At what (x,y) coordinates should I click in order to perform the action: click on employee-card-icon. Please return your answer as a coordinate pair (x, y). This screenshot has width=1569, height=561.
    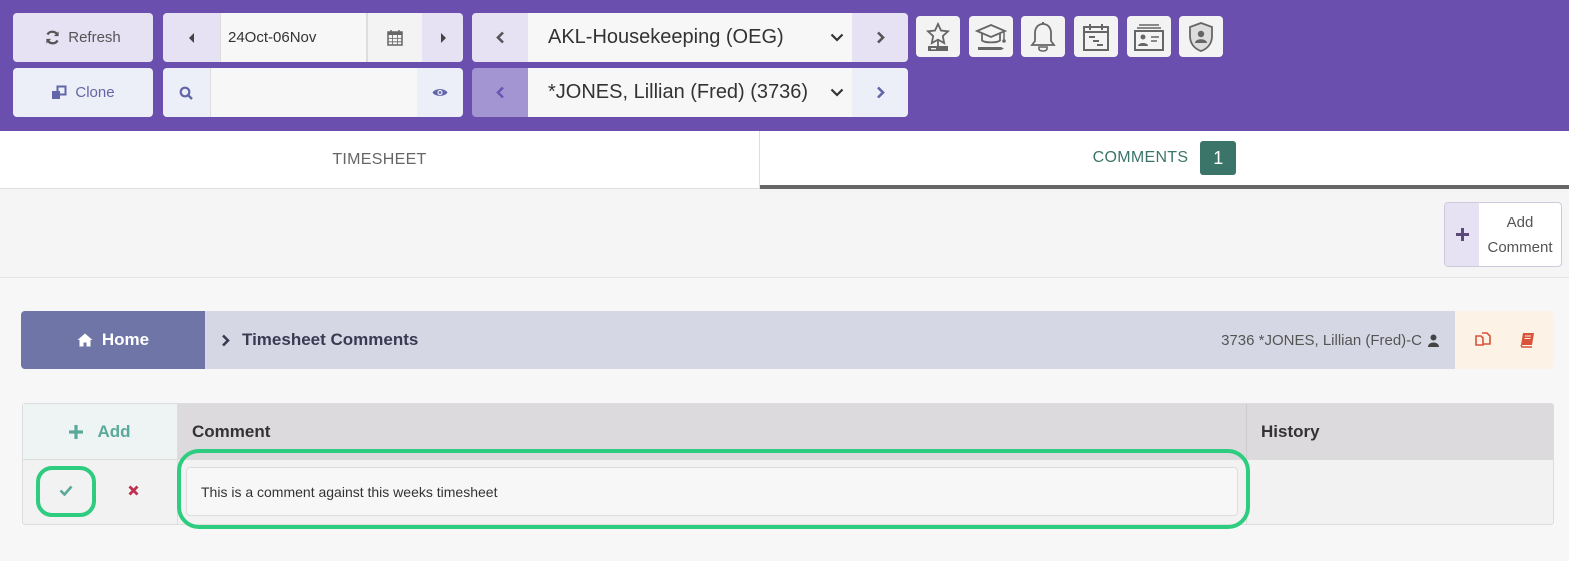
    Looking at the image, I should click on (1149, 37).